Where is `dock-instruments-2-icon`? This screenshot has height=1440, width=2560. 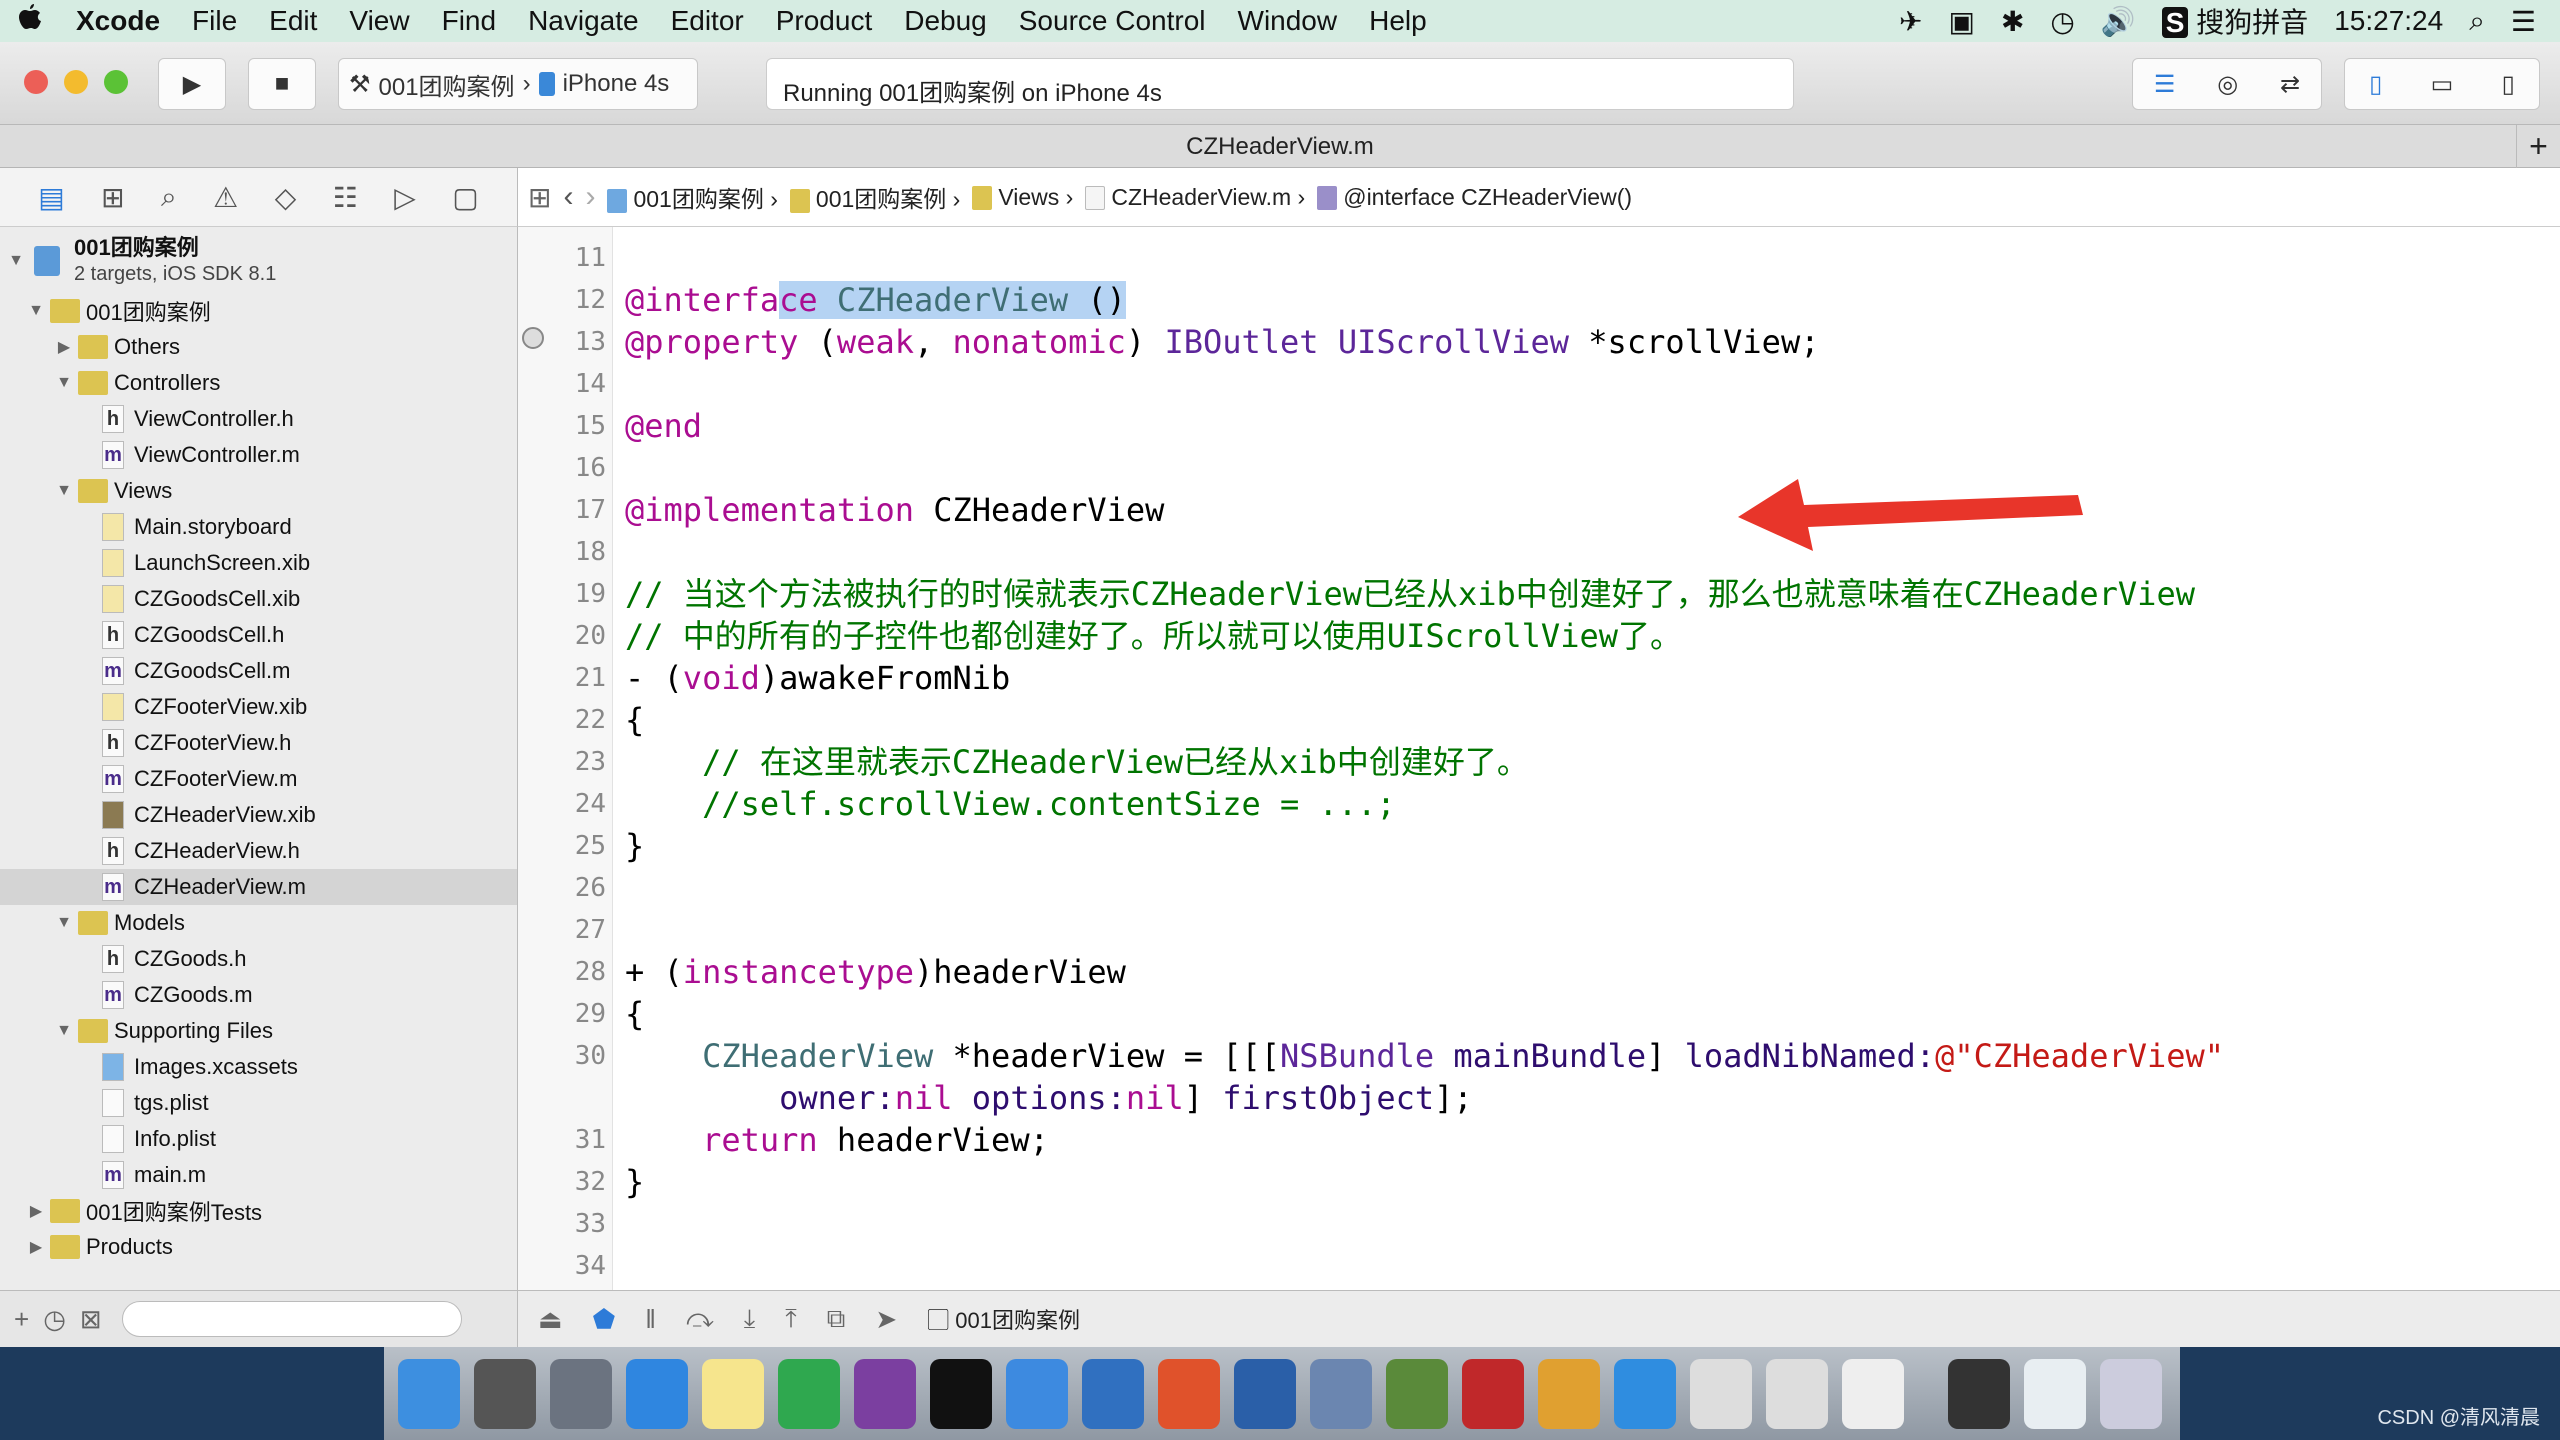 dock-instruments-2-icon is located at coordinates (1797, 1393).